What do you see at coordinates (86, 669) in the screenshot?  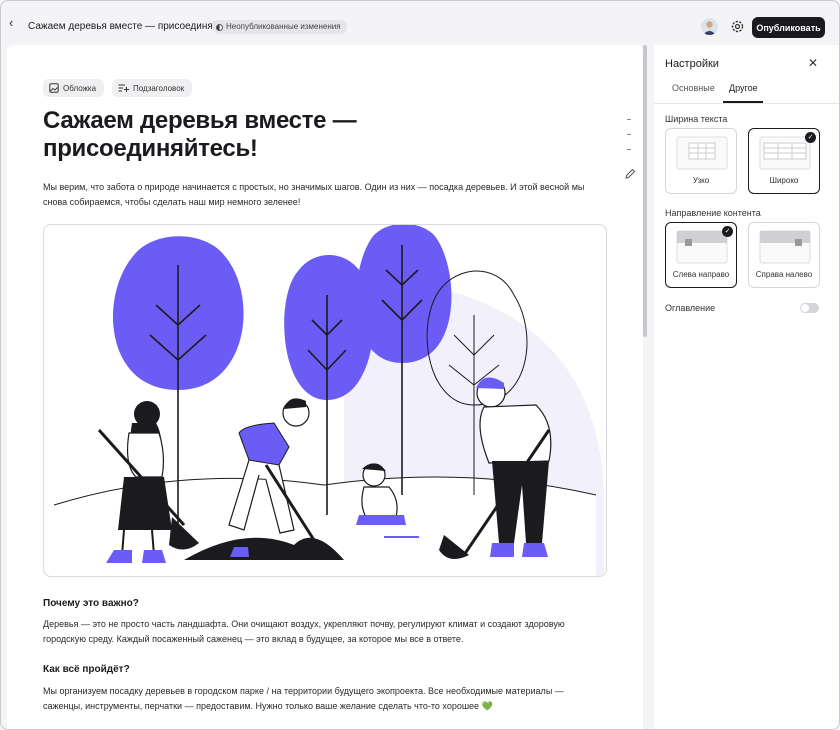 I see `section-heading-how: Как всё пройдёт?` at bounding box center [86, 669].